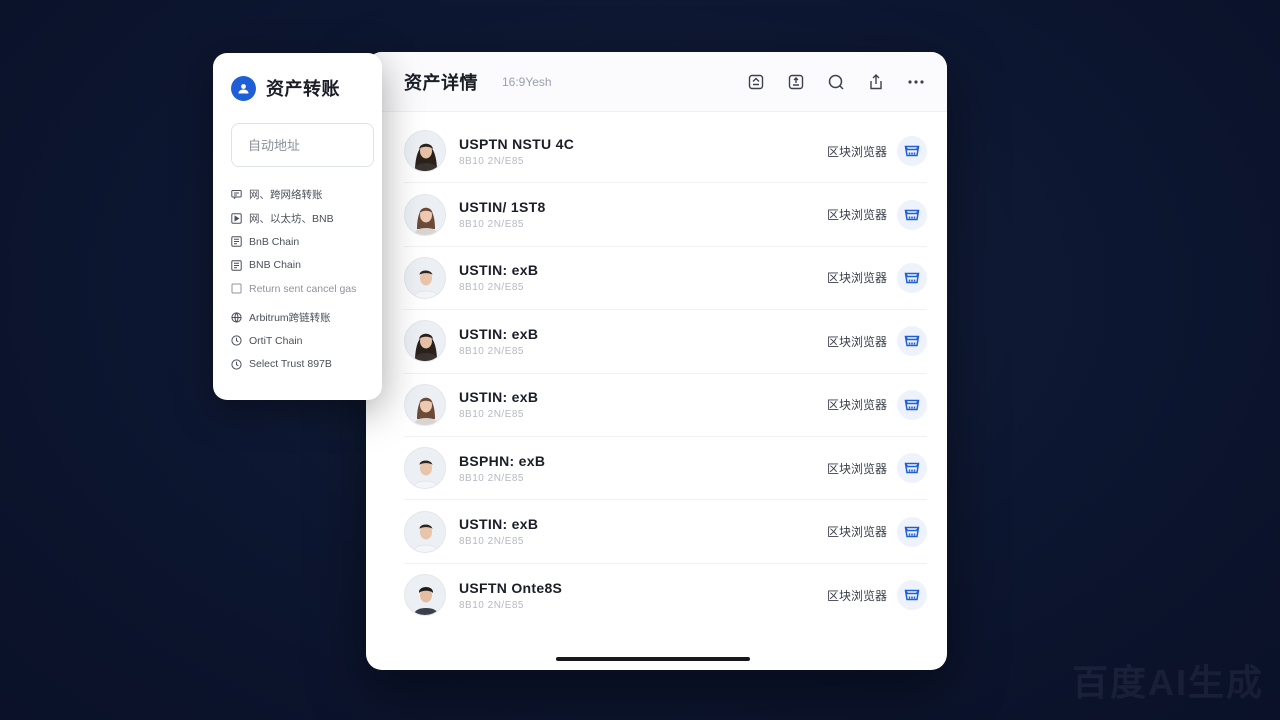 This screenshot has width=1280, height=720. Describe the element at coordinates (665, 595) in the screenshot. I see `list-item: USFTN Onte8S 8B10 2N/E85 区块浏览器` at that location.